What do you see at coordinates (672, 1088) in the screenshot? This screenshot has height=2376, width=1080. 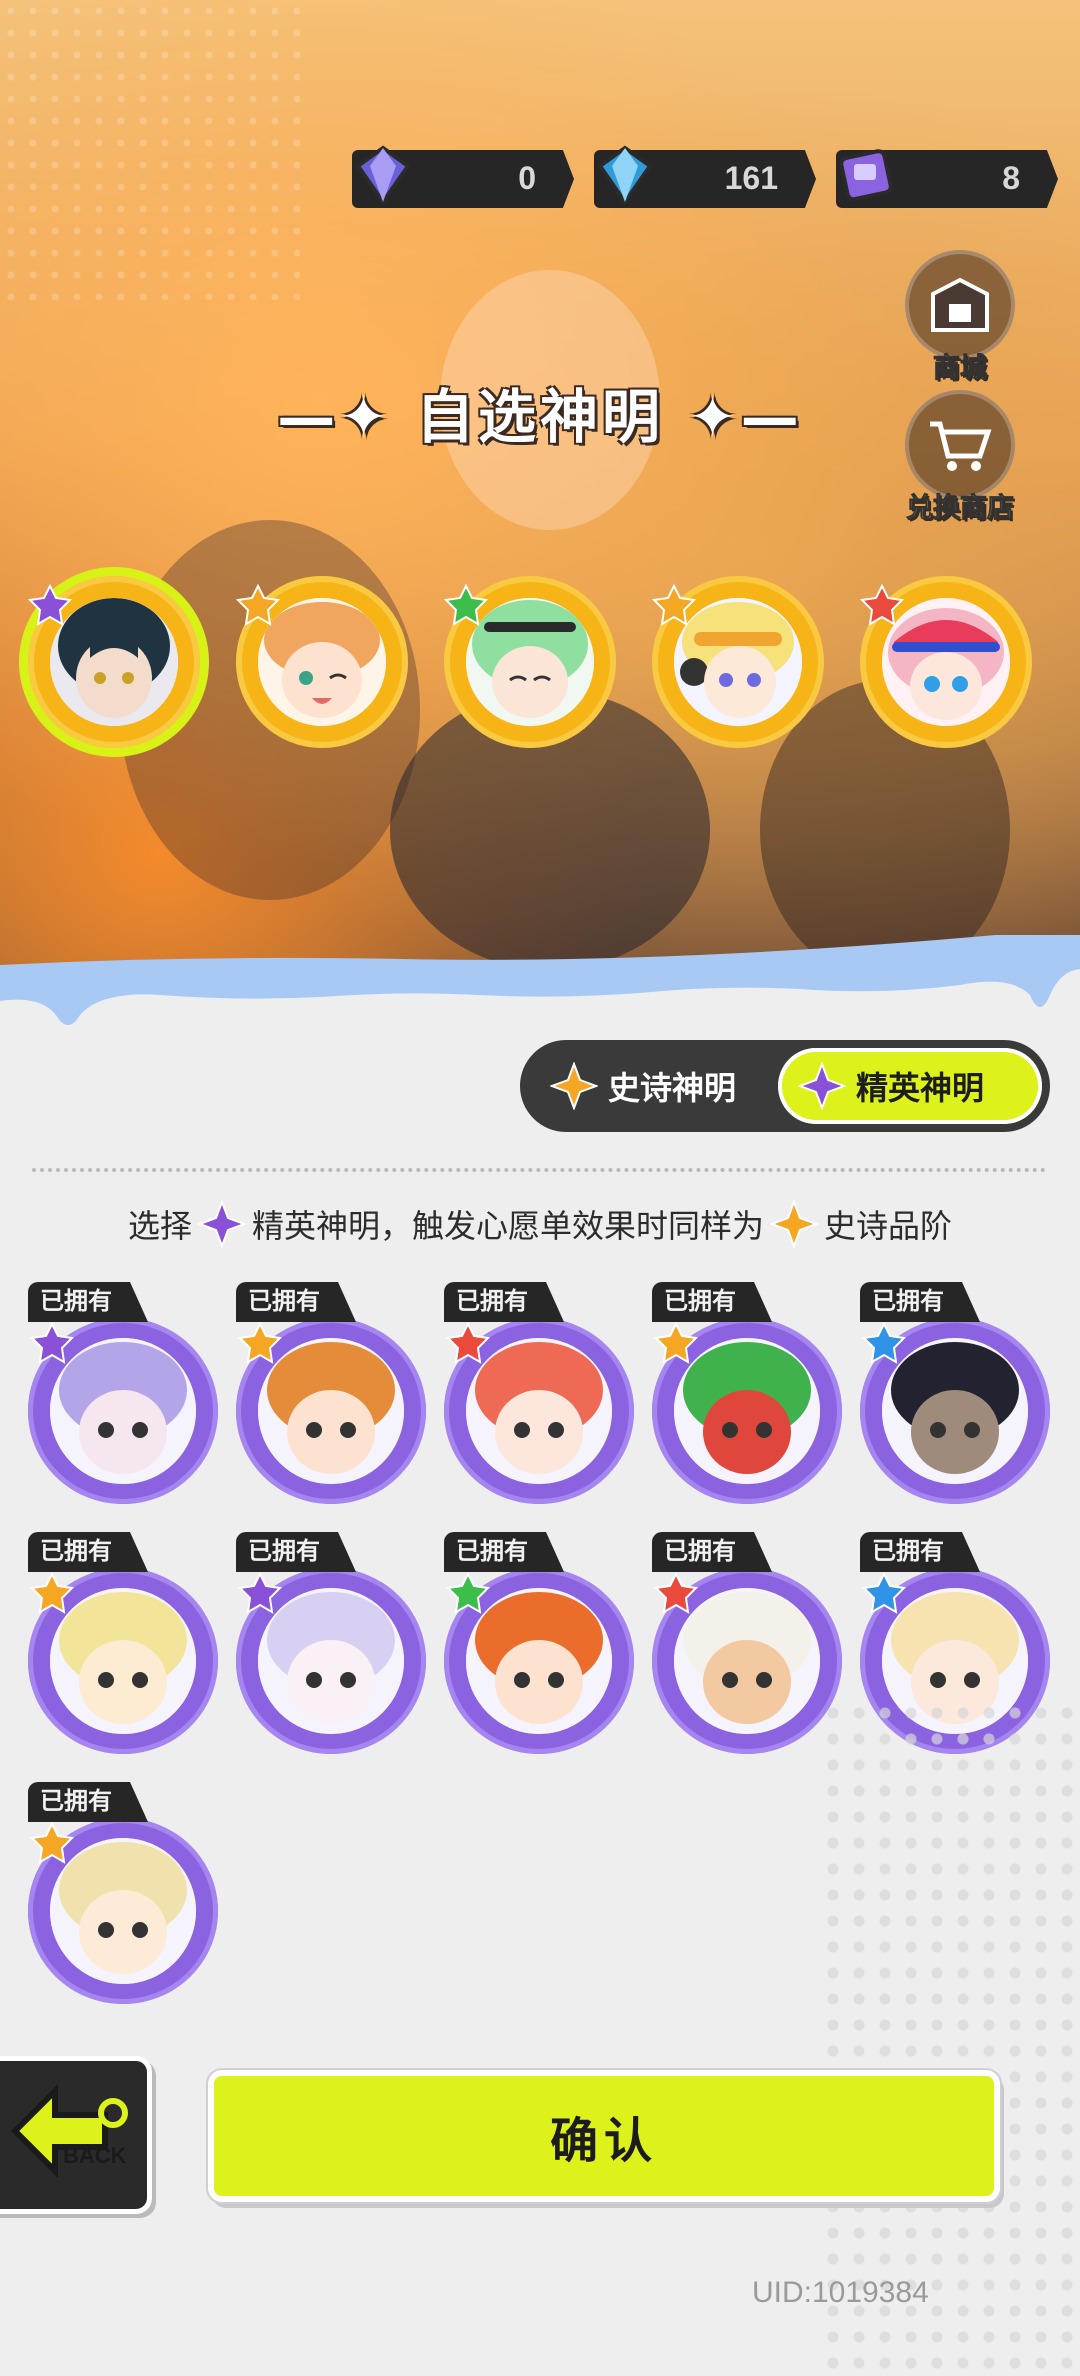 I see `tab-epic-label: 史诗神明` at bounding box center [672, 1088].